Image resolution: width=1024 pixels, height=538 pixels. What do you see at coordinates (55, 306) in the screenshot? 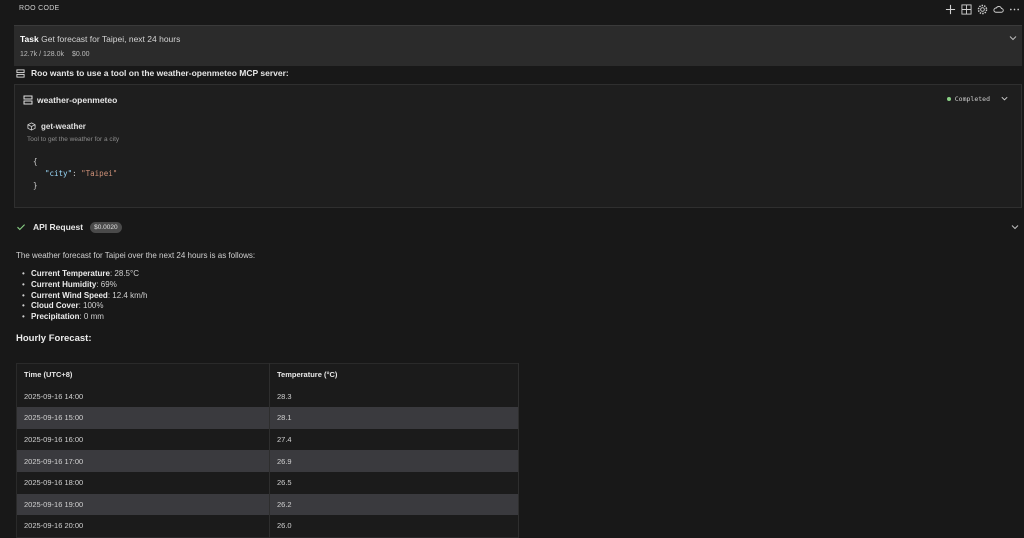
I see `item-label: Cloud Cover` at bounding box center [55, 306].